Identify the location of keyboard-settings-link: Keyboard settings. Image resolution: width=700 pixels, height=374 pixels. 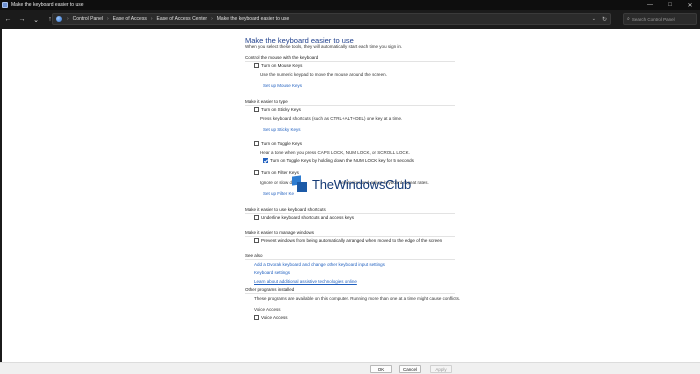
(272, 272).